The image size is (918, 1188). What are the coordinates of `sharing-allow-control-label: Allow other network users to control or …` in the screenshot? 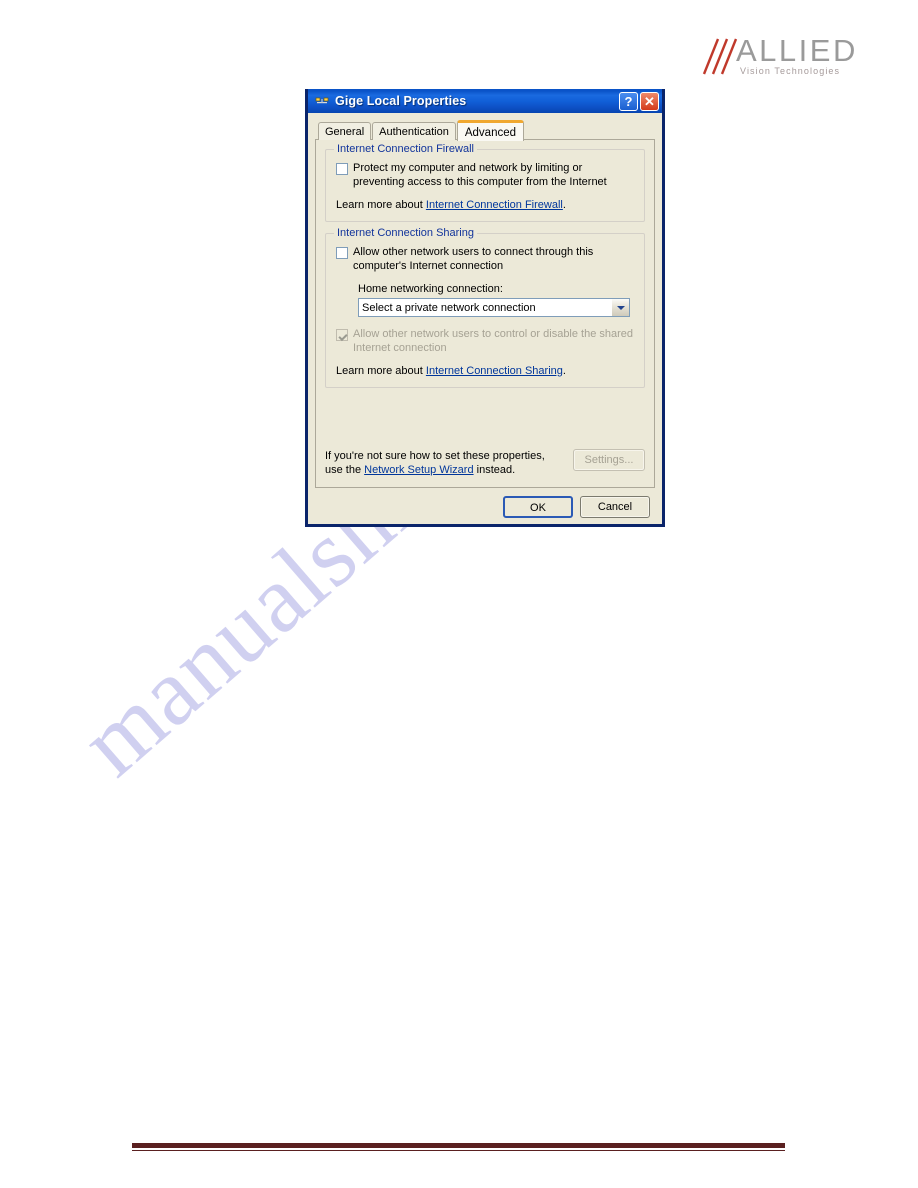 It's located at (493, 341).